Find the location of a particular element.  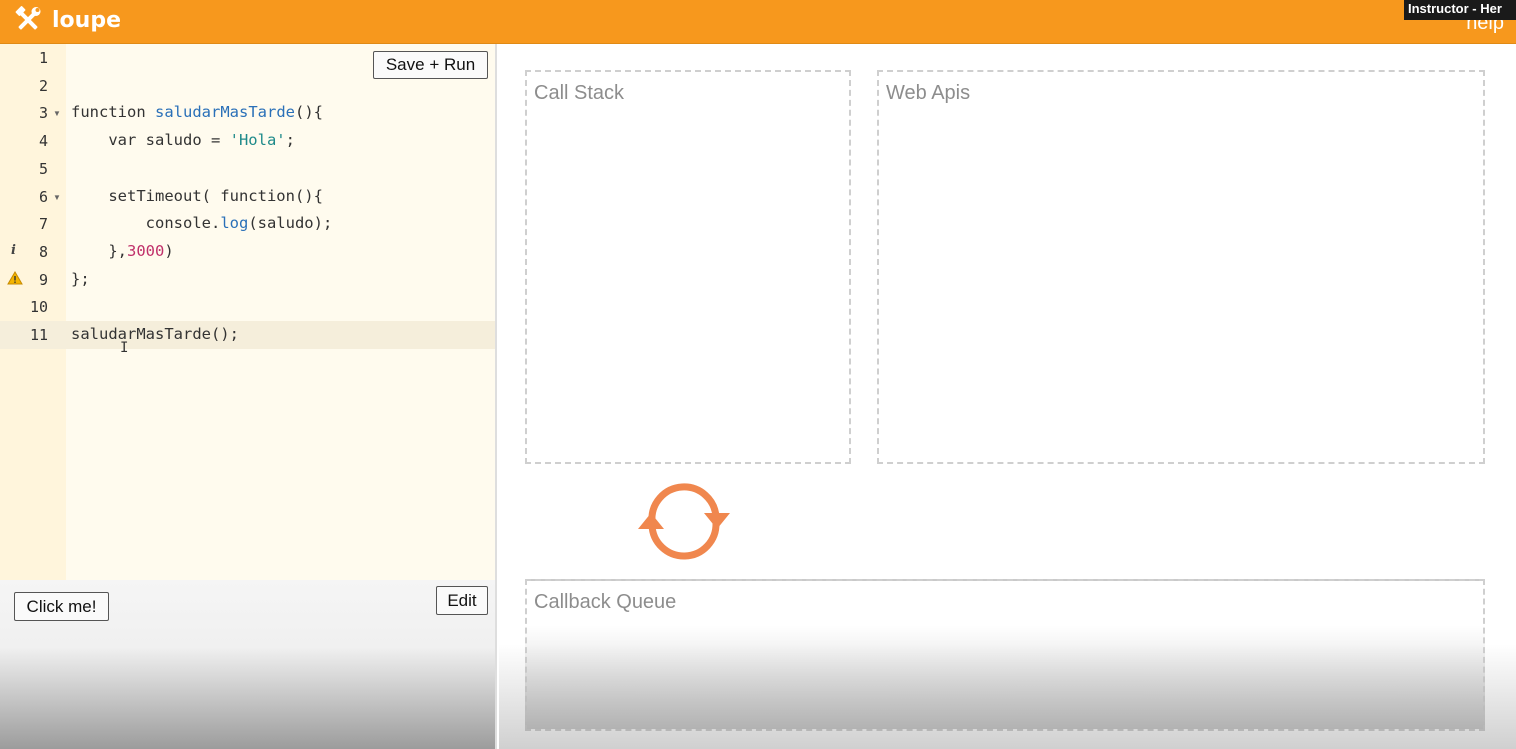

code-line: 3 ▼ function saludarMasTarde(){ is located at coordinates (247, 113).